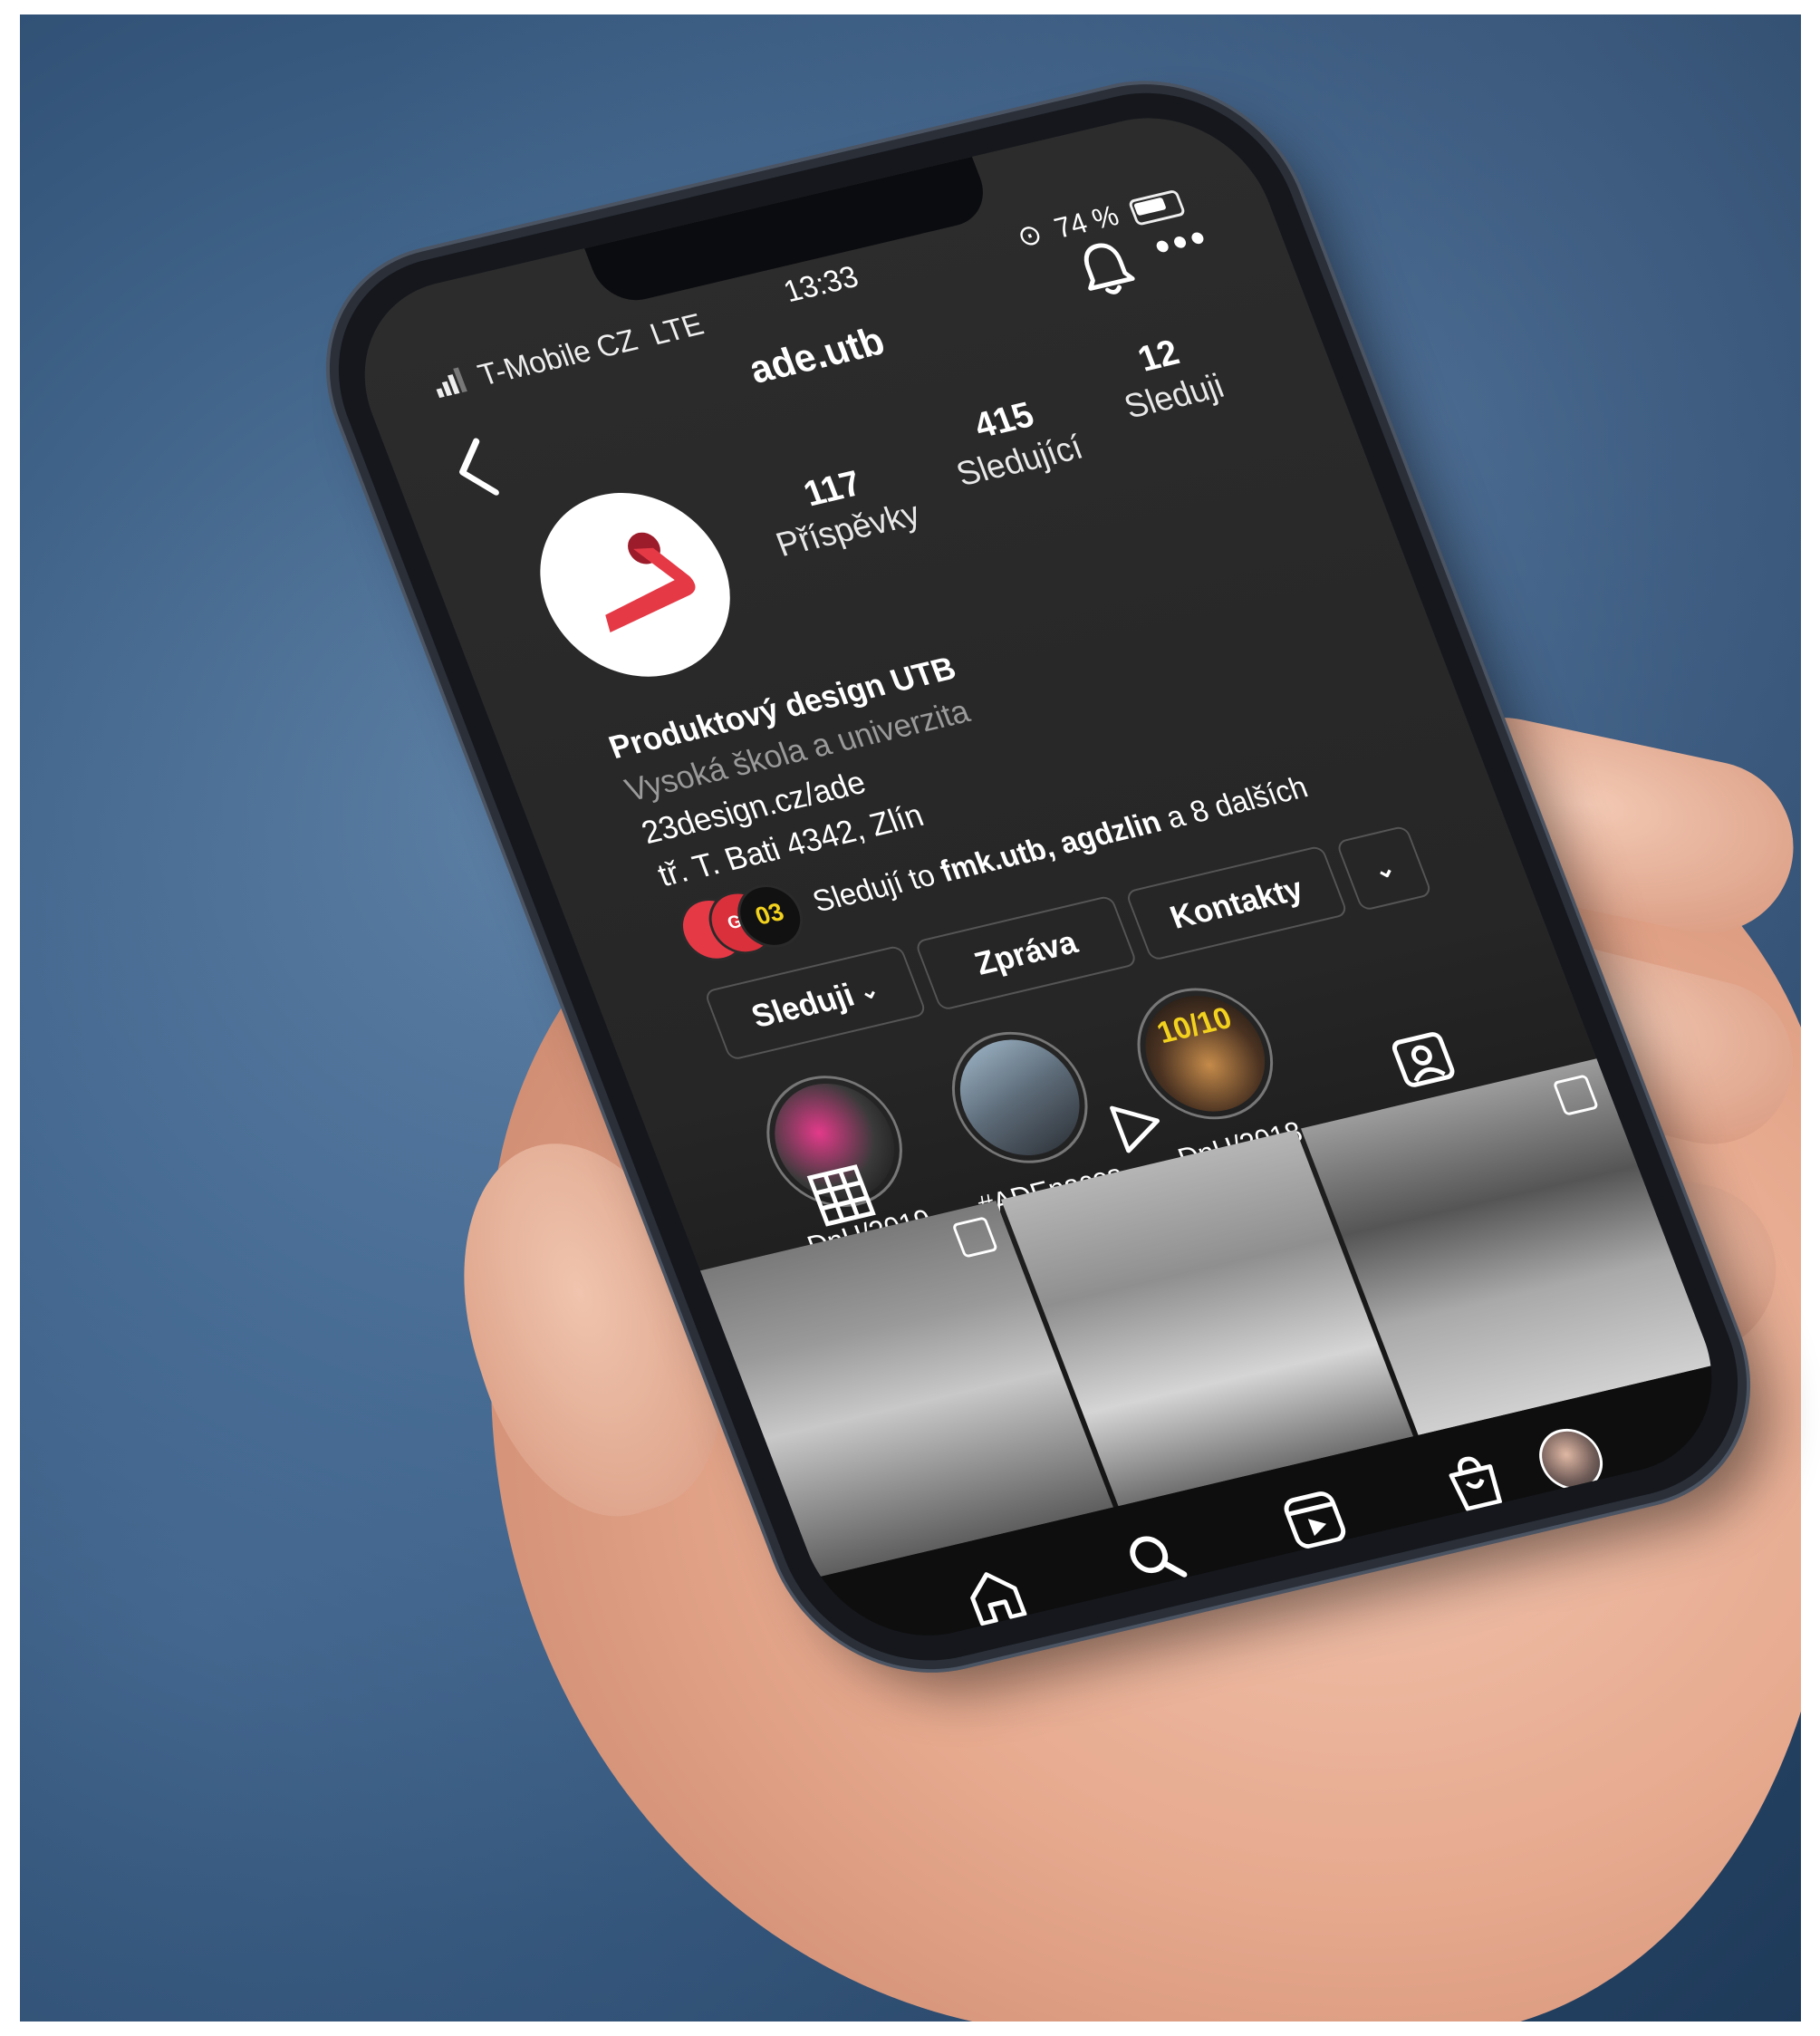 This screenshot has height=2036, width=1820. Describe the element at coordinates (742, 923) in the screenshot. I see `mutual-avatars: GD 03` at that location.